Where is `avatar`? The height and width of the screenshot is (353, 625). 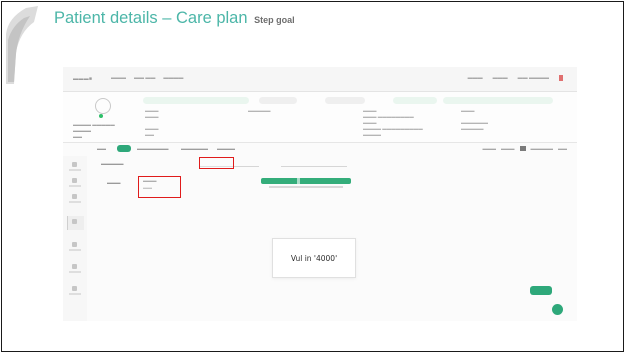
avatar is located at coordinates (103, 106).